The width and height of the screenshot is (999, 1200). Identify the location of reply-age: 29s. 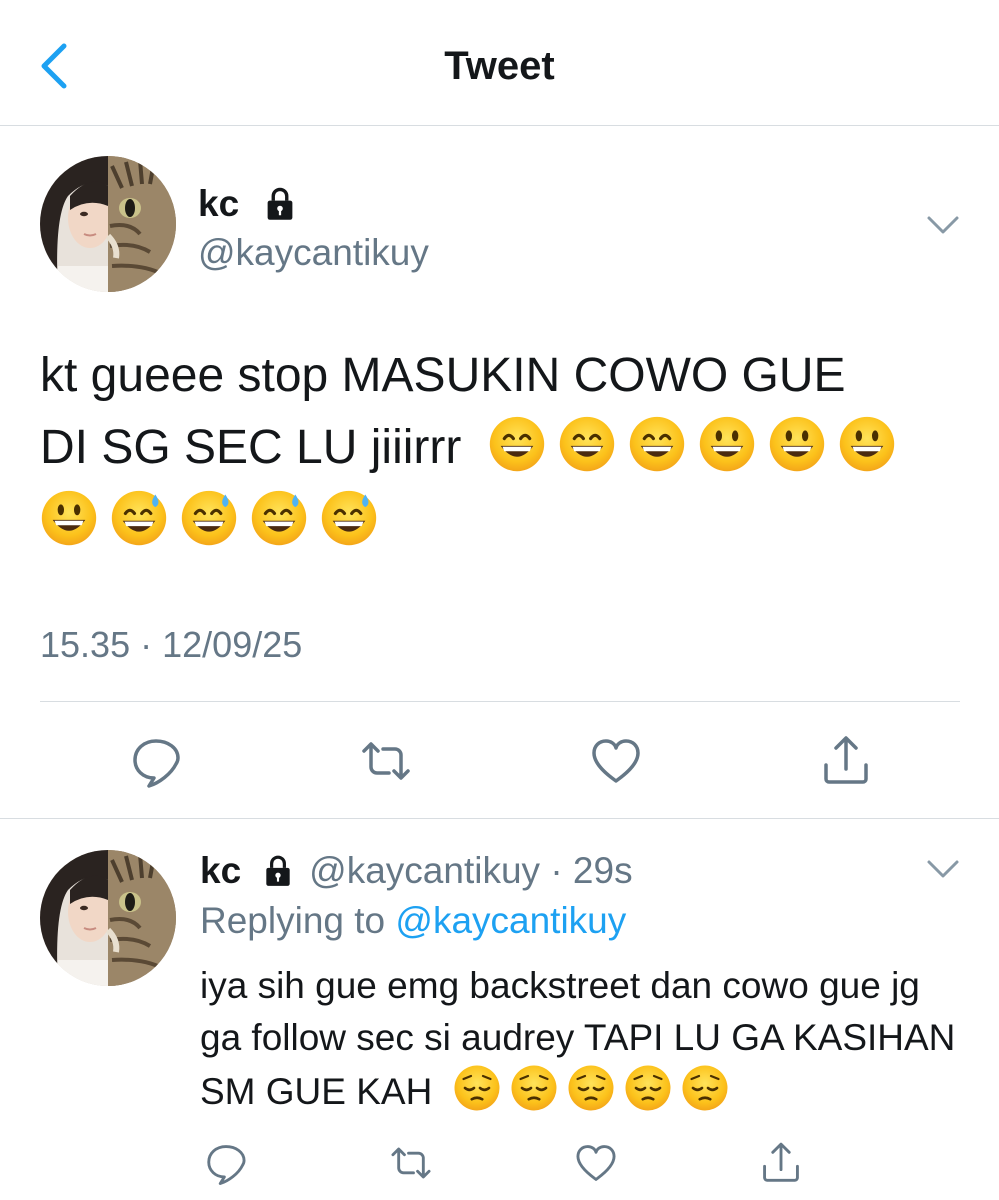
(602, 870).